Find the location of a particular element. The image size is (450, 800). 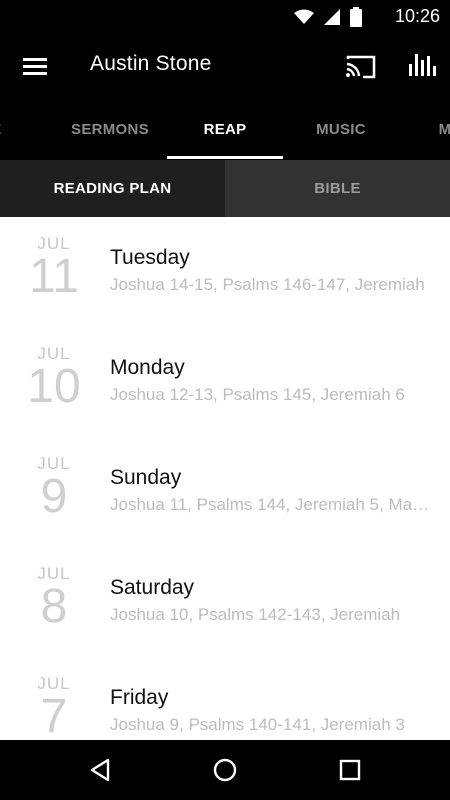

clock: 10:26 is located at coordinates (417, 16).